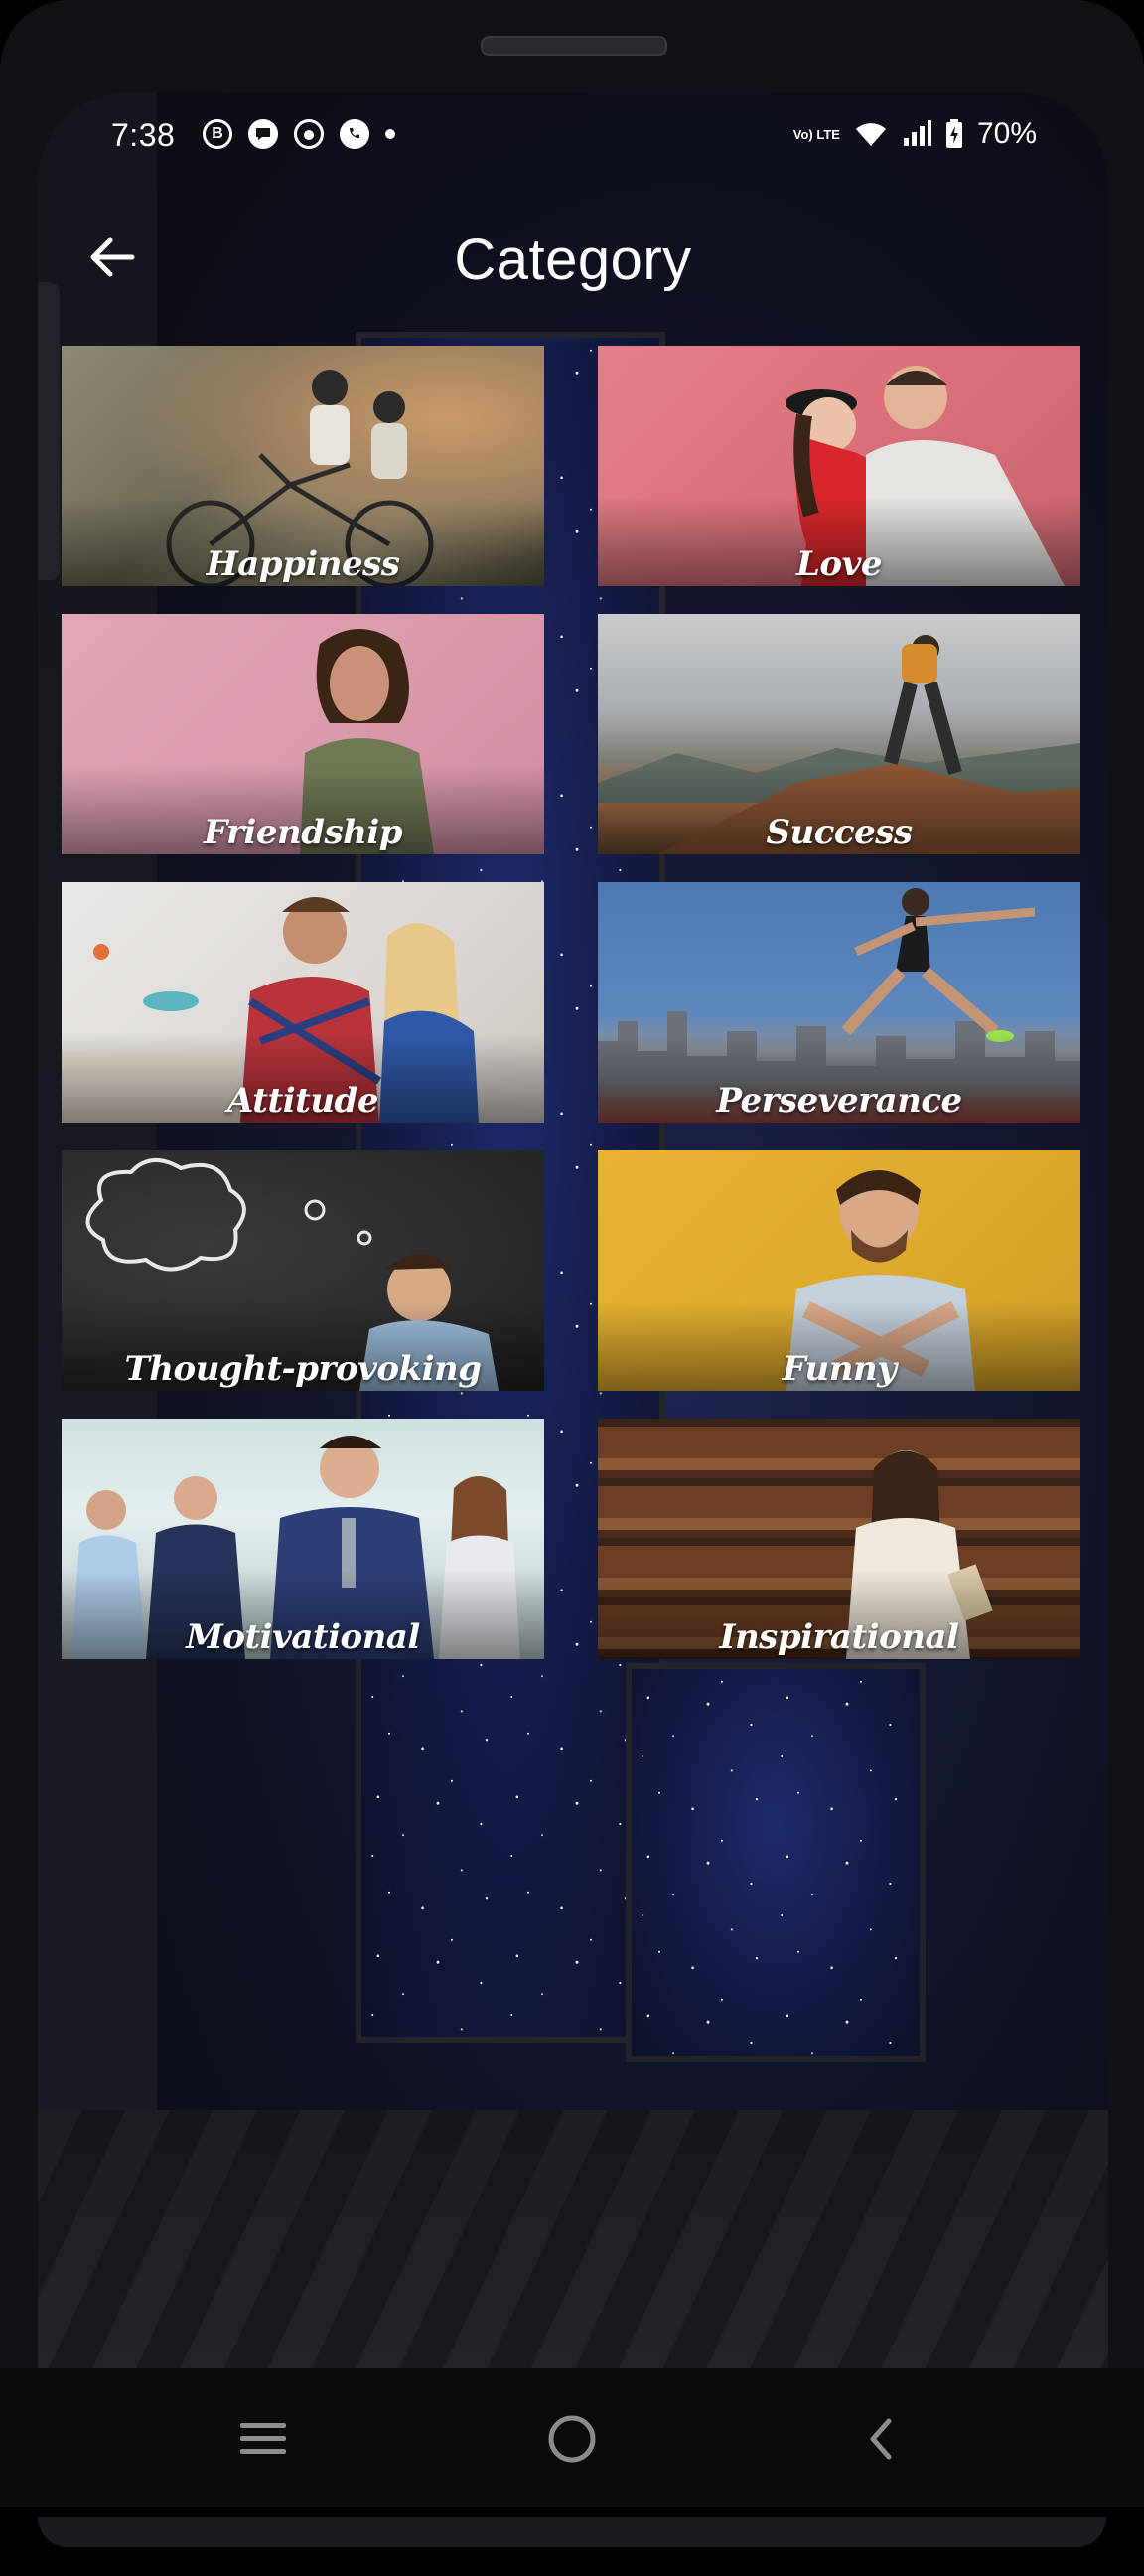 This screenshot has width=1144, height=2576. Describe the element at coordinates (871, 134) in the screenshot. I see `wifi-icon` at that location.